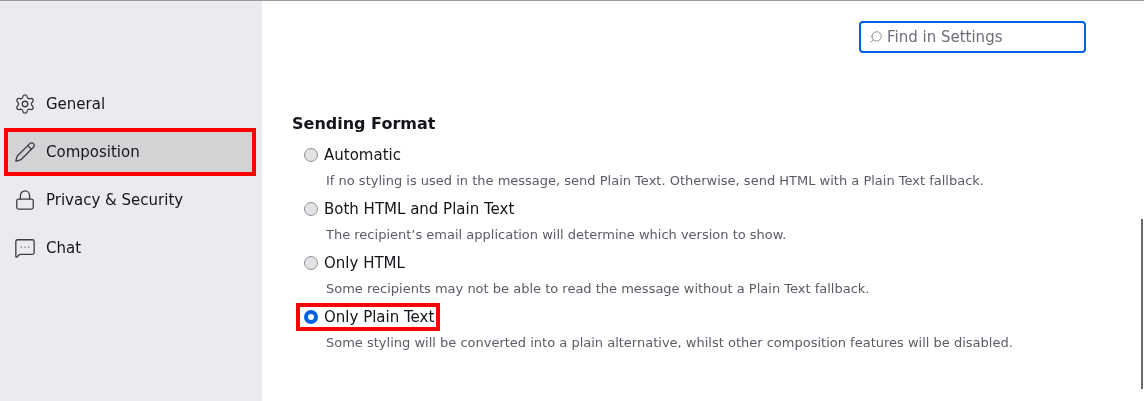 This screenshot has height=401, width=1144. Describe the element at coordinates (130, 248) in the screenshot. I see `sidebar-item: Chat` at that location.